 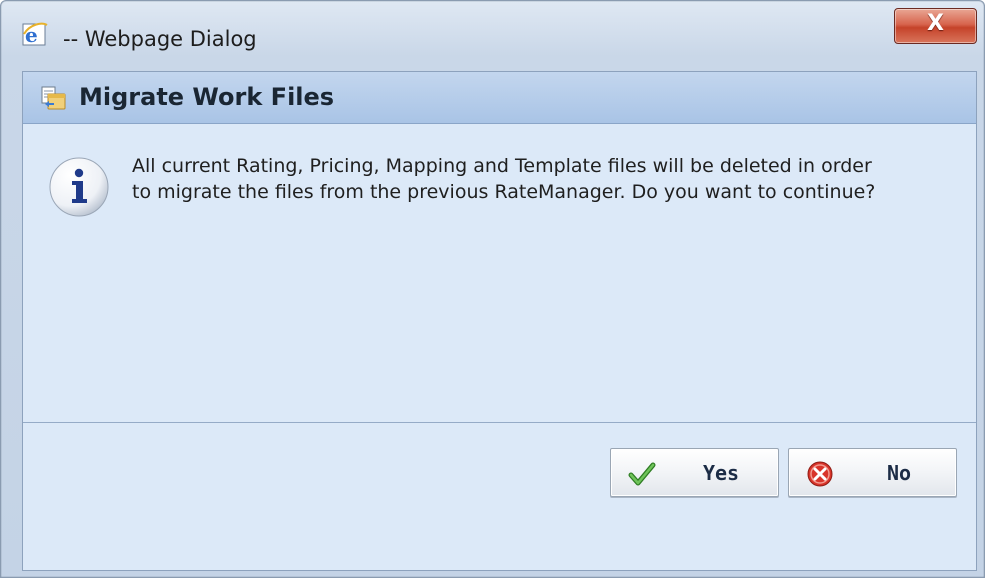 What do you see at coordinates (79, 187) in the screenshot?
I see `info-icon` at bounding box center [79, 187].